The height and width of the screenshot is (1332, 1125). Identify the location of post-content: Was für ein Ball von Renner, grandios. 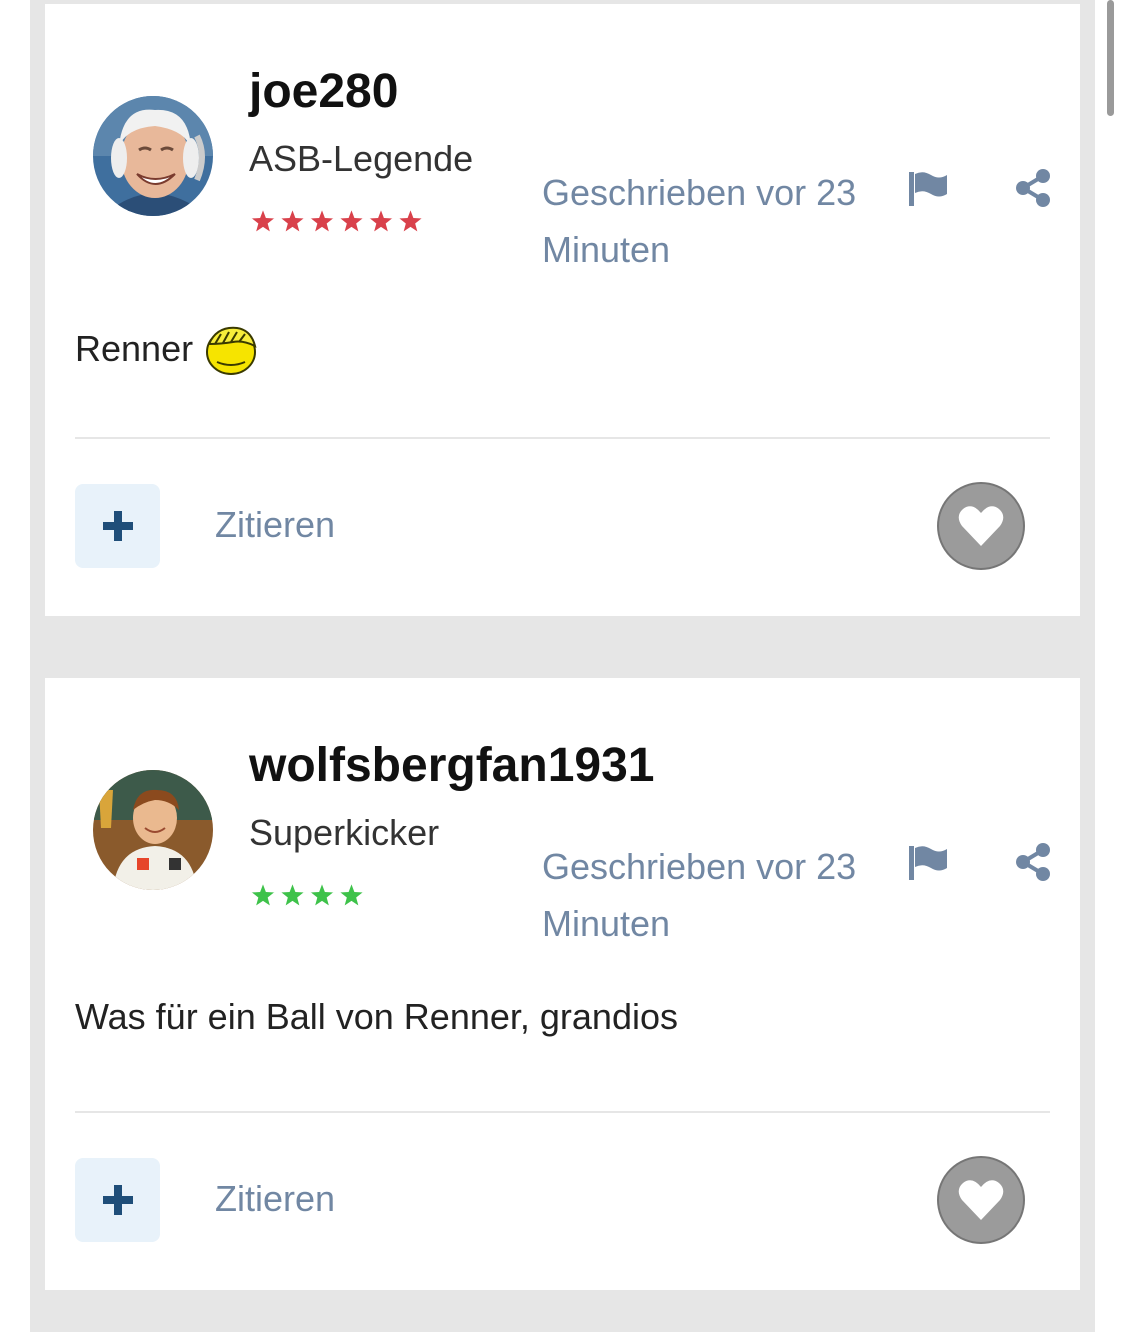
(376, 1017).